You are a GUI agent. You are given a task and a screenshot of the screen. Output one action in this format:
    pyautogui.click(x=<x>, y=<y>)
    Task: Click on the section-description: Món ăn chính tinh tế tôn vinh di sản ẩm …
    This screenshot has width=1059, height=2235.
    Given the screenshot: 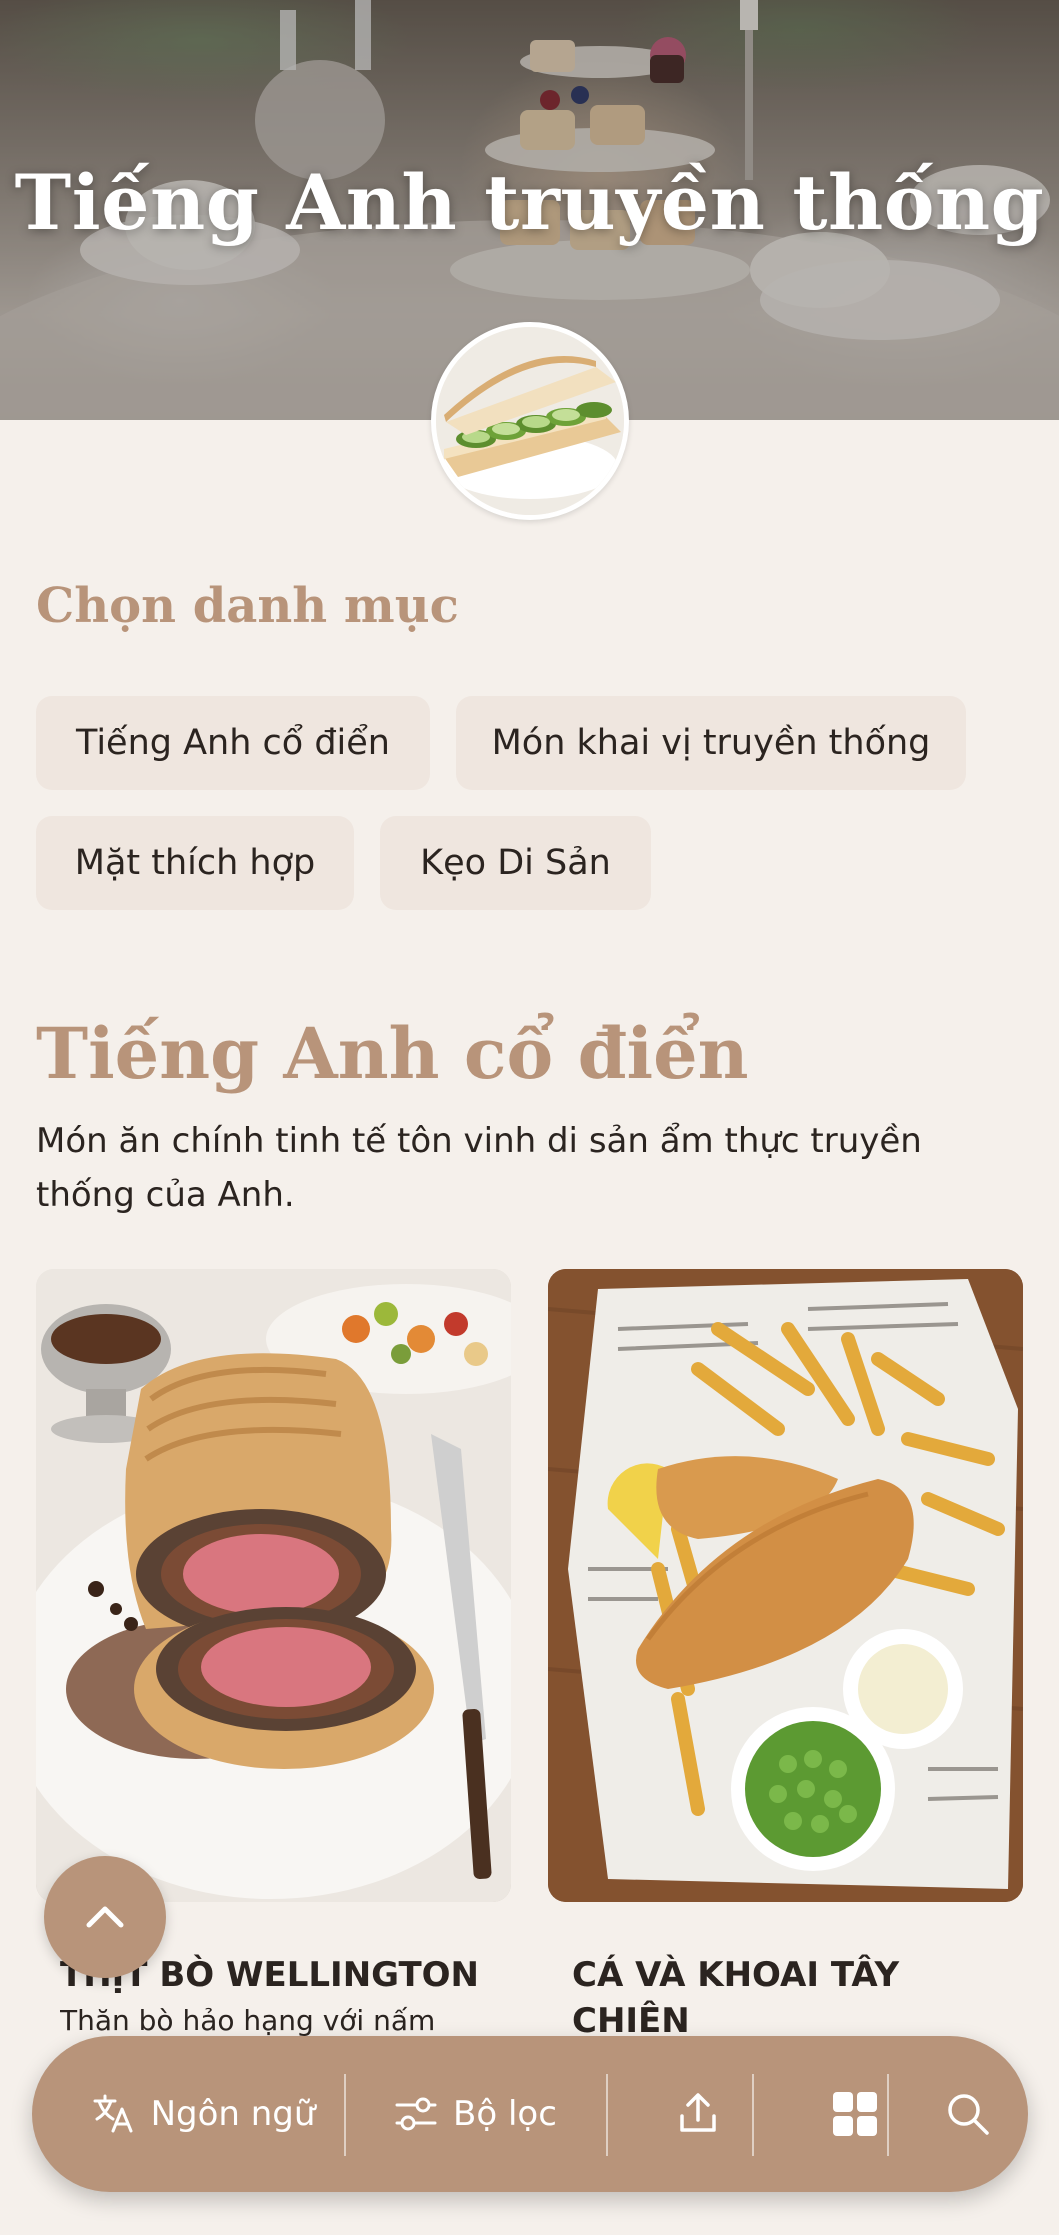 What is the action you would take?
    pyautogui.click(x=479, y=1168)
    